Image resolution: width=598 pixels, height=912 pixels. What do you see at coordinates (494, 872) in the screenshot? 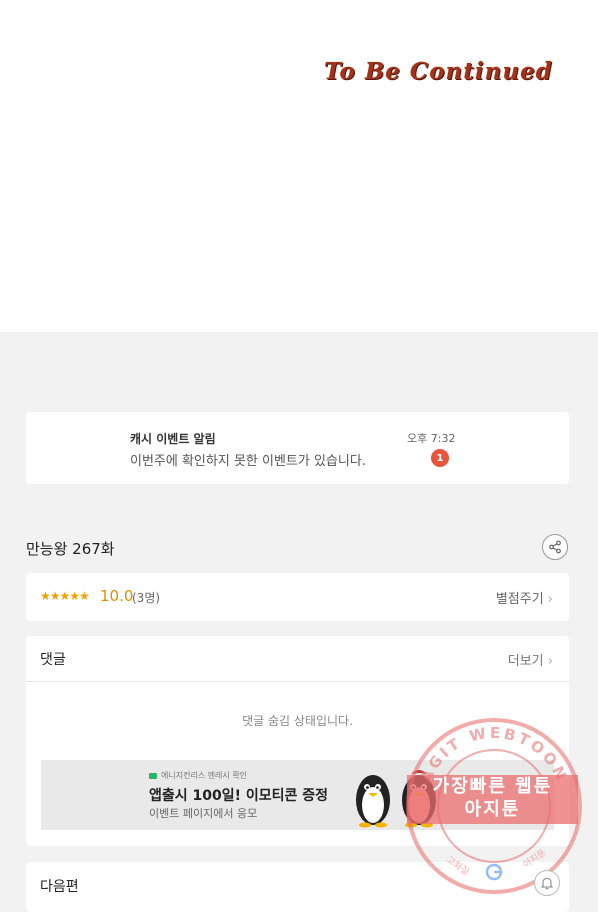
I see `google-g-icon` at bounding box center [494, 872].